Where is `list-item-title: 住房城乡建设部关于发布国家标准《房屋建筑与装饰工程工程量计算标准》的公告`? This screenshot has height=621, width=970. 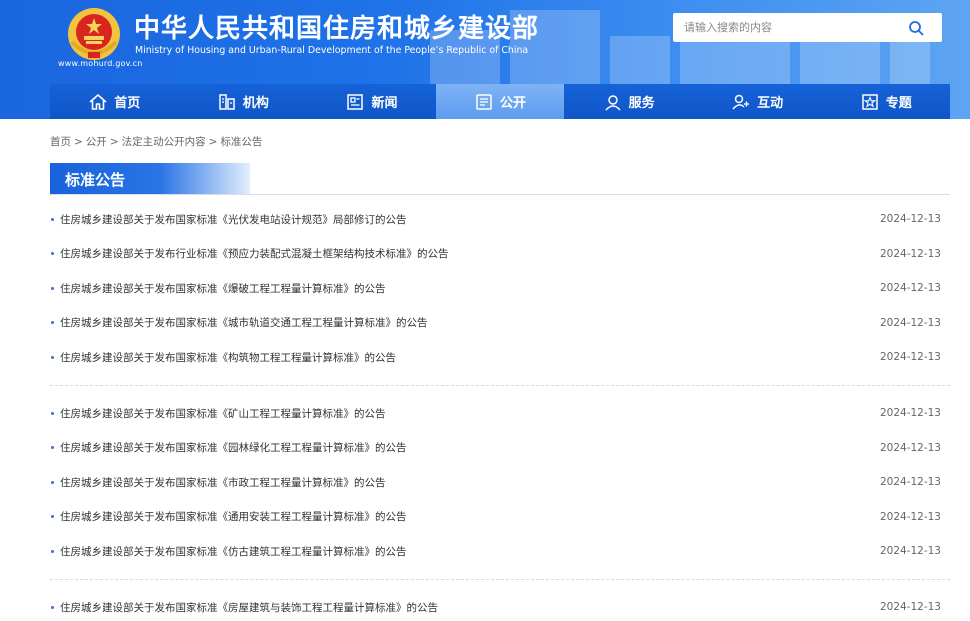 list-item-title: 住房城乡建设部关于发布国家标准《房屋建筑与装饰工程工程量计算标准》的公告 is located at coordinates (249, 607).